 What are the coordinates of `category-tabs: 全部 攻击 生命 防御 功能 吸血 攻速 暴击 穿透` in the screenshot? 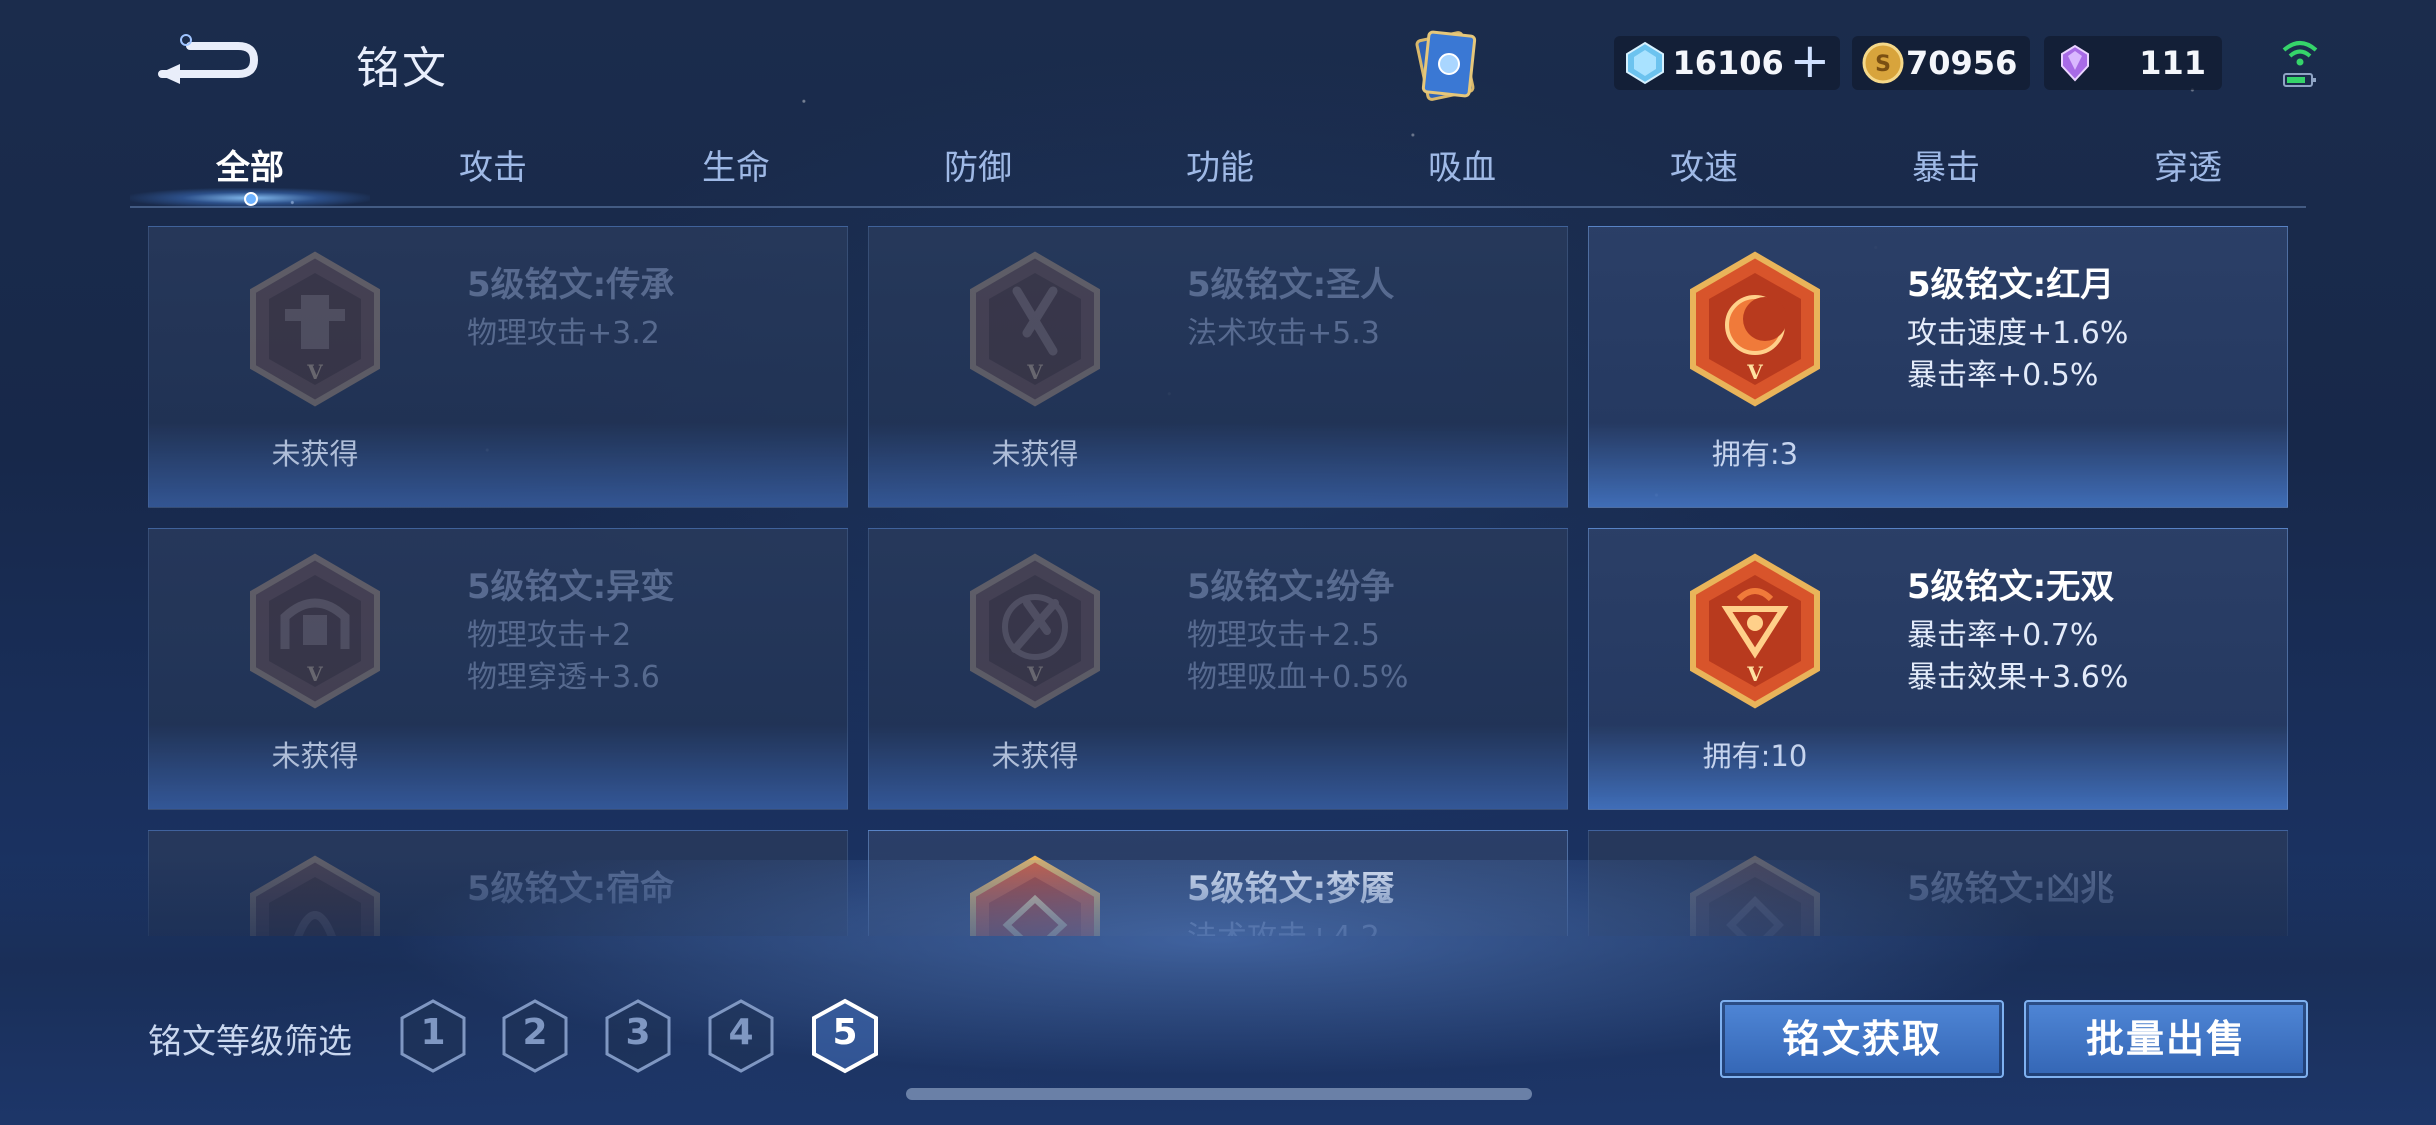 It's located at (1218, 169).